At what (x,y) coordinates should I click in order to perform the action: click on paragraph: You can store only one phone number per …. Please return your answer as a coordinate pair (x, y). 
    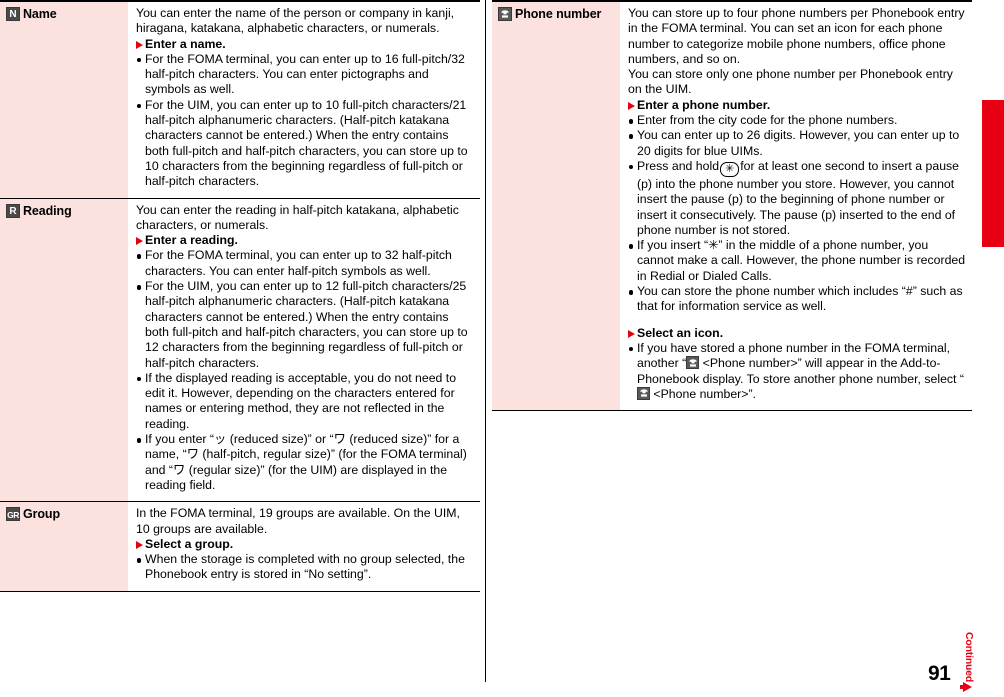
    Looking at the image, I should click on (790, 82).